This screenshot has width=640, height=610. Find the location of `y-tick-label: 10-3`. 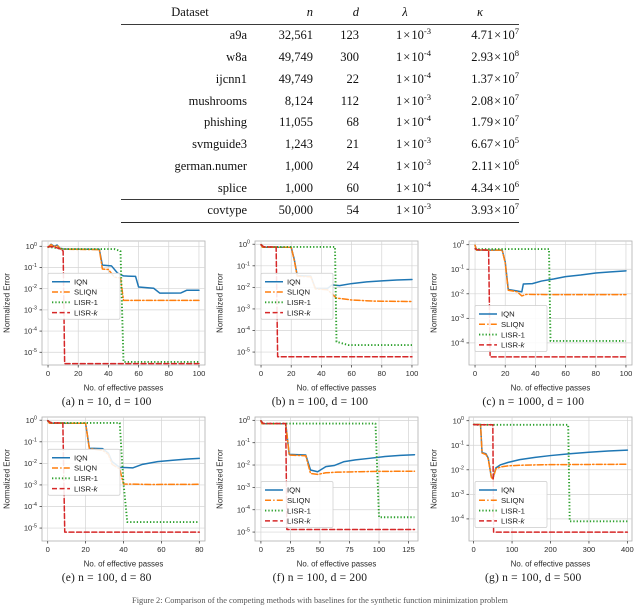

y-tick-label: 10-3 is located at coordinates (30, 484).